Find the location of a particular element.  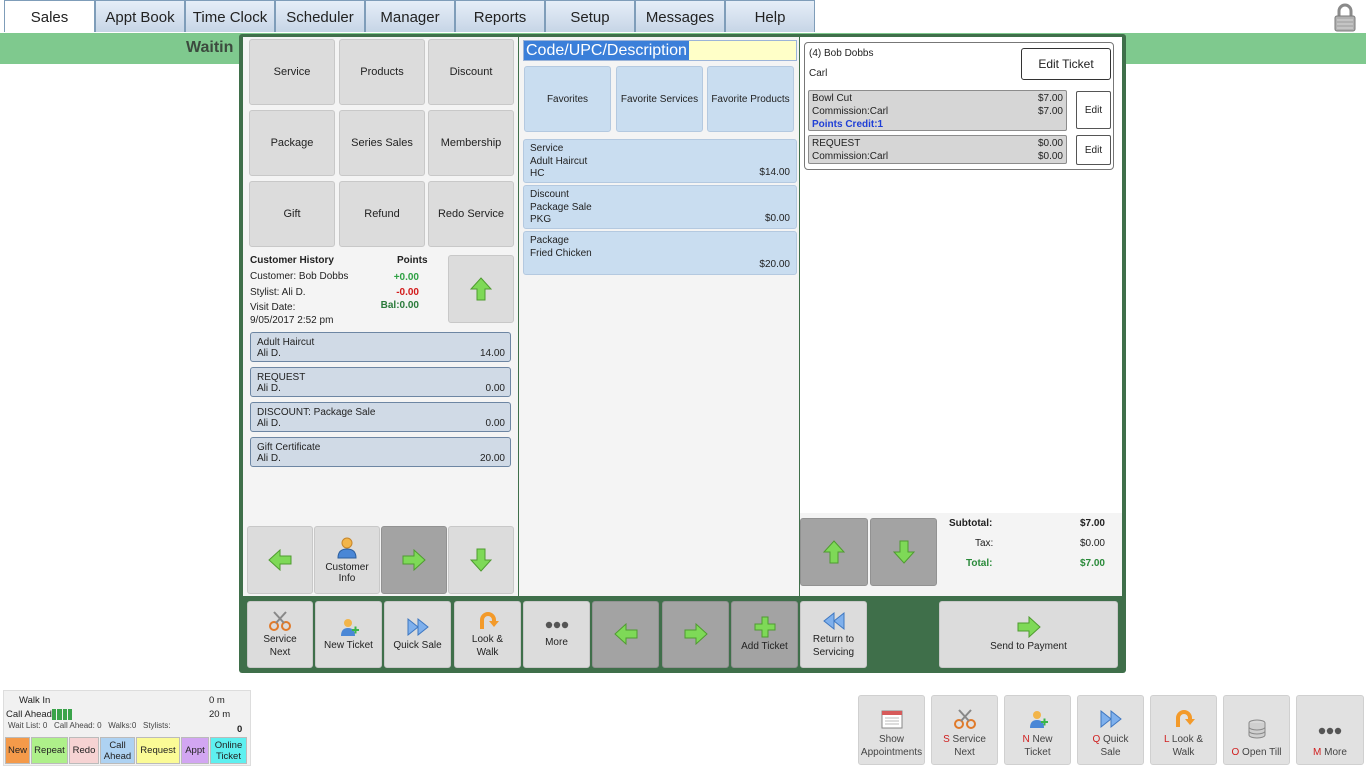

lock-icon is located at coordinates (1345, 17).